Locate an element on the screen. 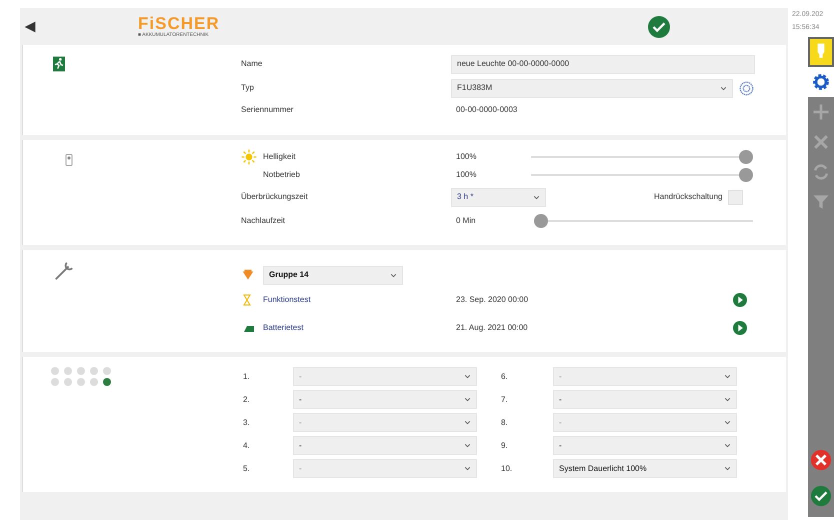 Image resolution: width=834 pixels, height=520 pixels. slot-number: 4. is located at coordinates (246, 446).